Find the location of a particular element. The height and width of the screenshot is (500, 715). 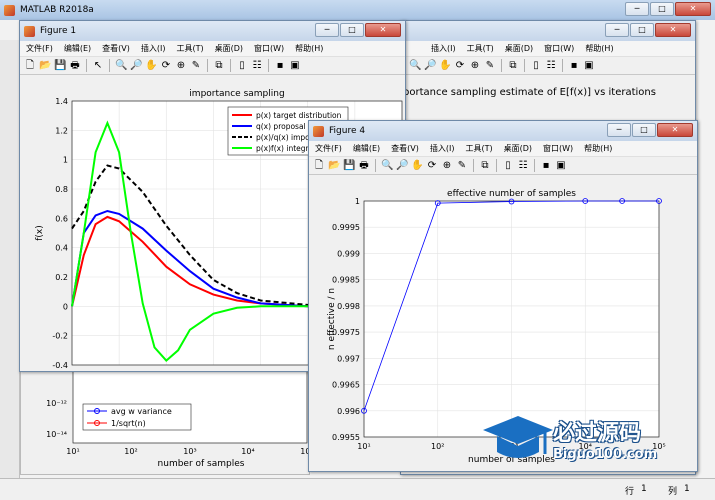

y-tick-label: 0.6 is located at coordinates (61, 218).